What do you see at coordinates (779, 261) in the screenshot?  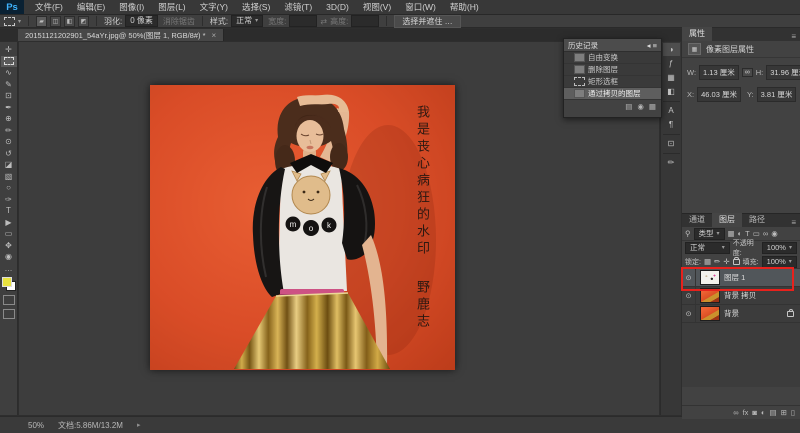 I see `fill-input: 100% ▾` at bounding box center [779, 261].